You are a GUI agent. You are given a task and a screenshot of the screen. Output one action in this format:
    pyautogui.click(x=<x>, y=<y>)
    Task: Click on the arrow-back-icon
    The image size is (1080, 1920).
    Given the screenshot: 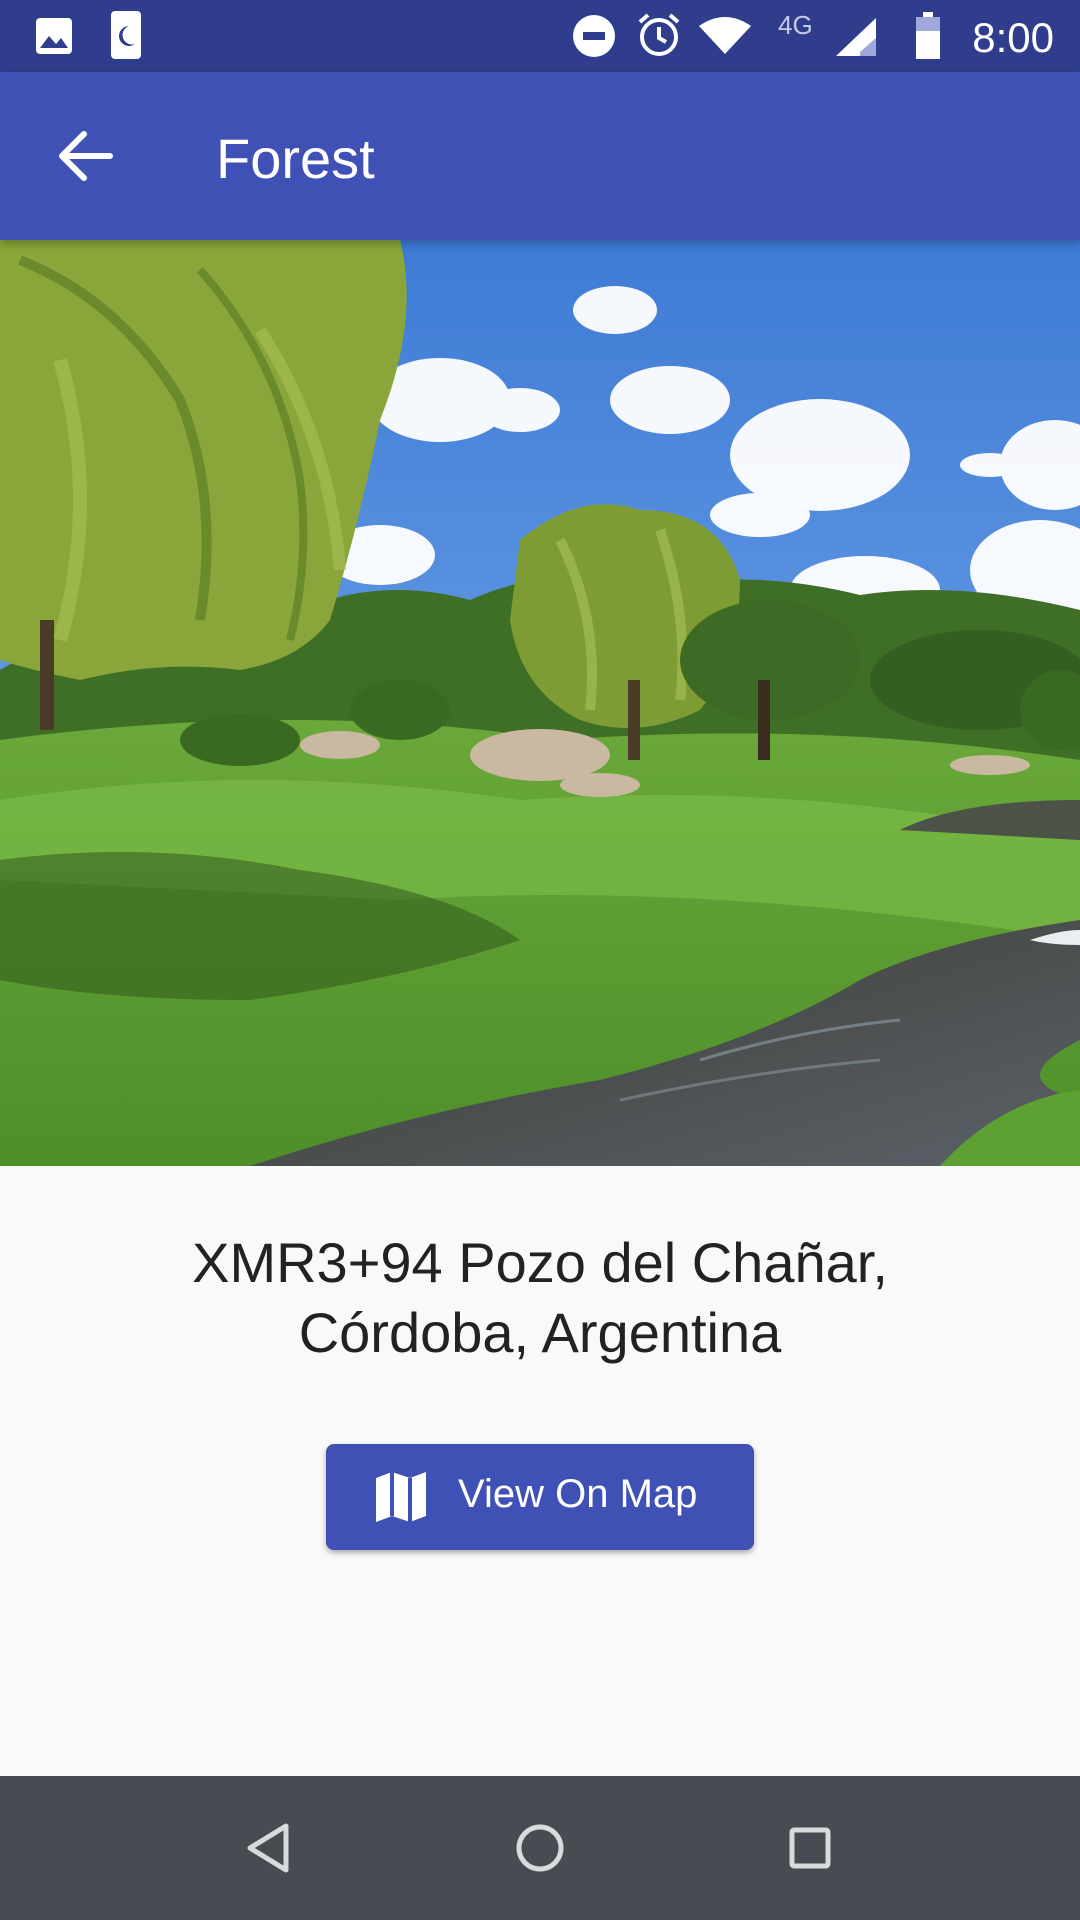 What is the action you would take?
    pyautogui.click(x=86, y=156)
    